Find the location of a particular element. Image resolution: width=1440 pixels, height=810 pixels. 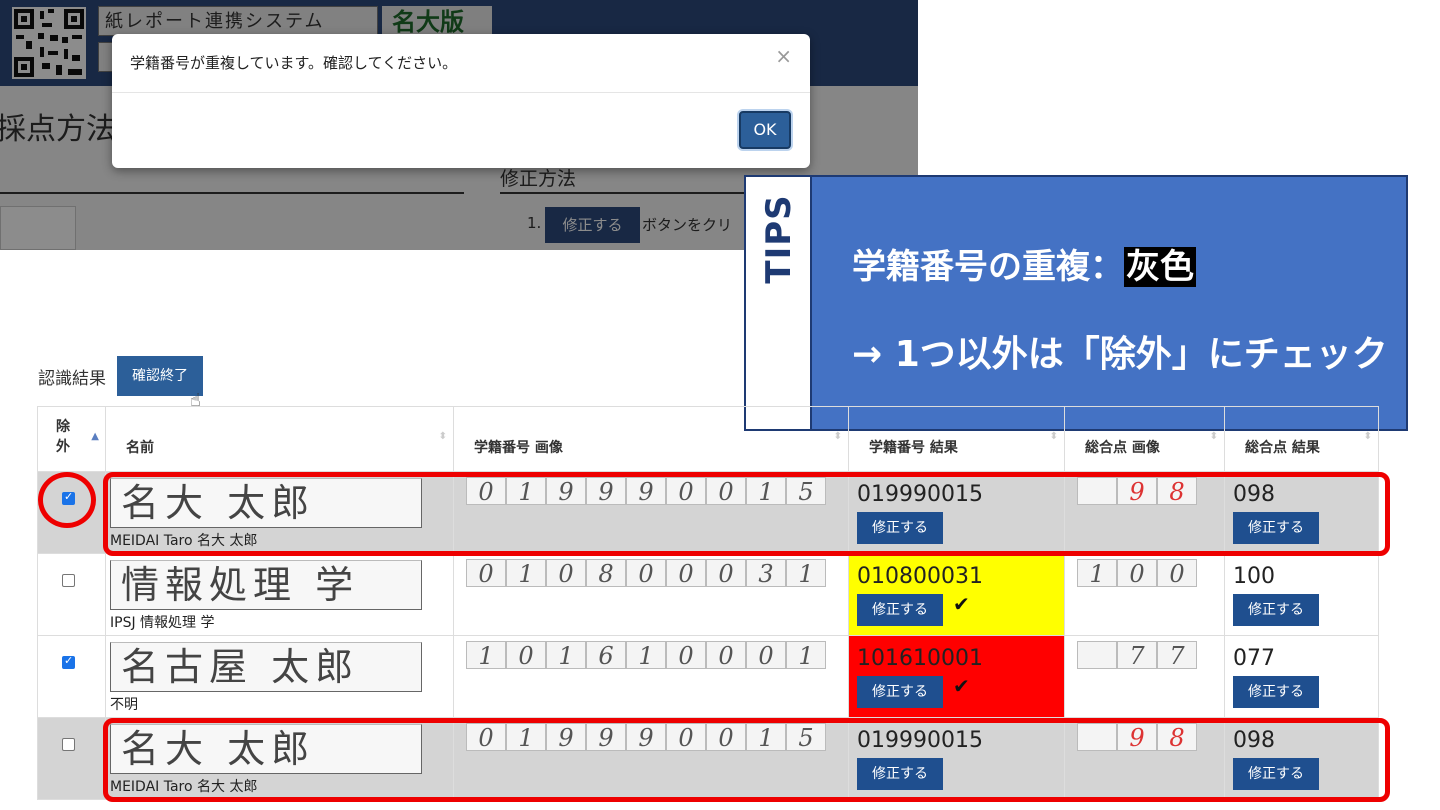

tips-highlight: 灰色 is located at coordinates (1160, 267).